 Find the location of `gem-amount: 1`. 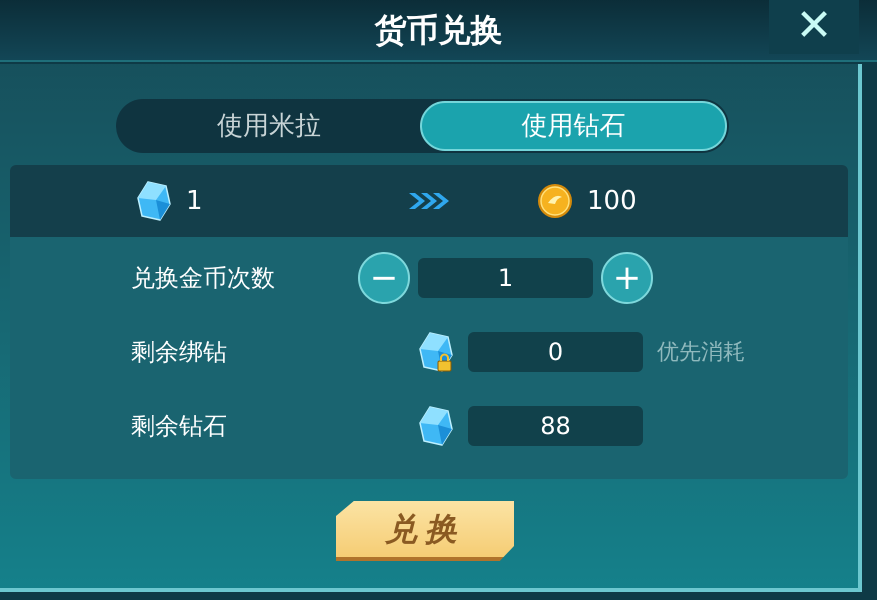

gem-amount: 1 is located at coordinates (194, 201).